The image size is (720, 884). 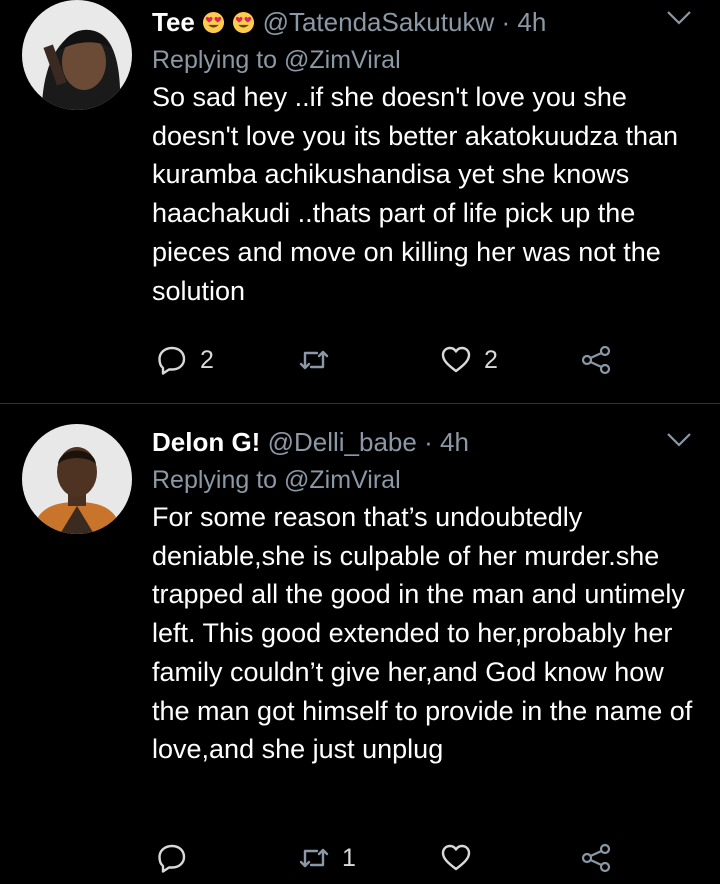 What do you see at coordinates (342, 442) in the screenshot?
I see `user-handle: @Delli_babe` at bounding box center [342, 442].